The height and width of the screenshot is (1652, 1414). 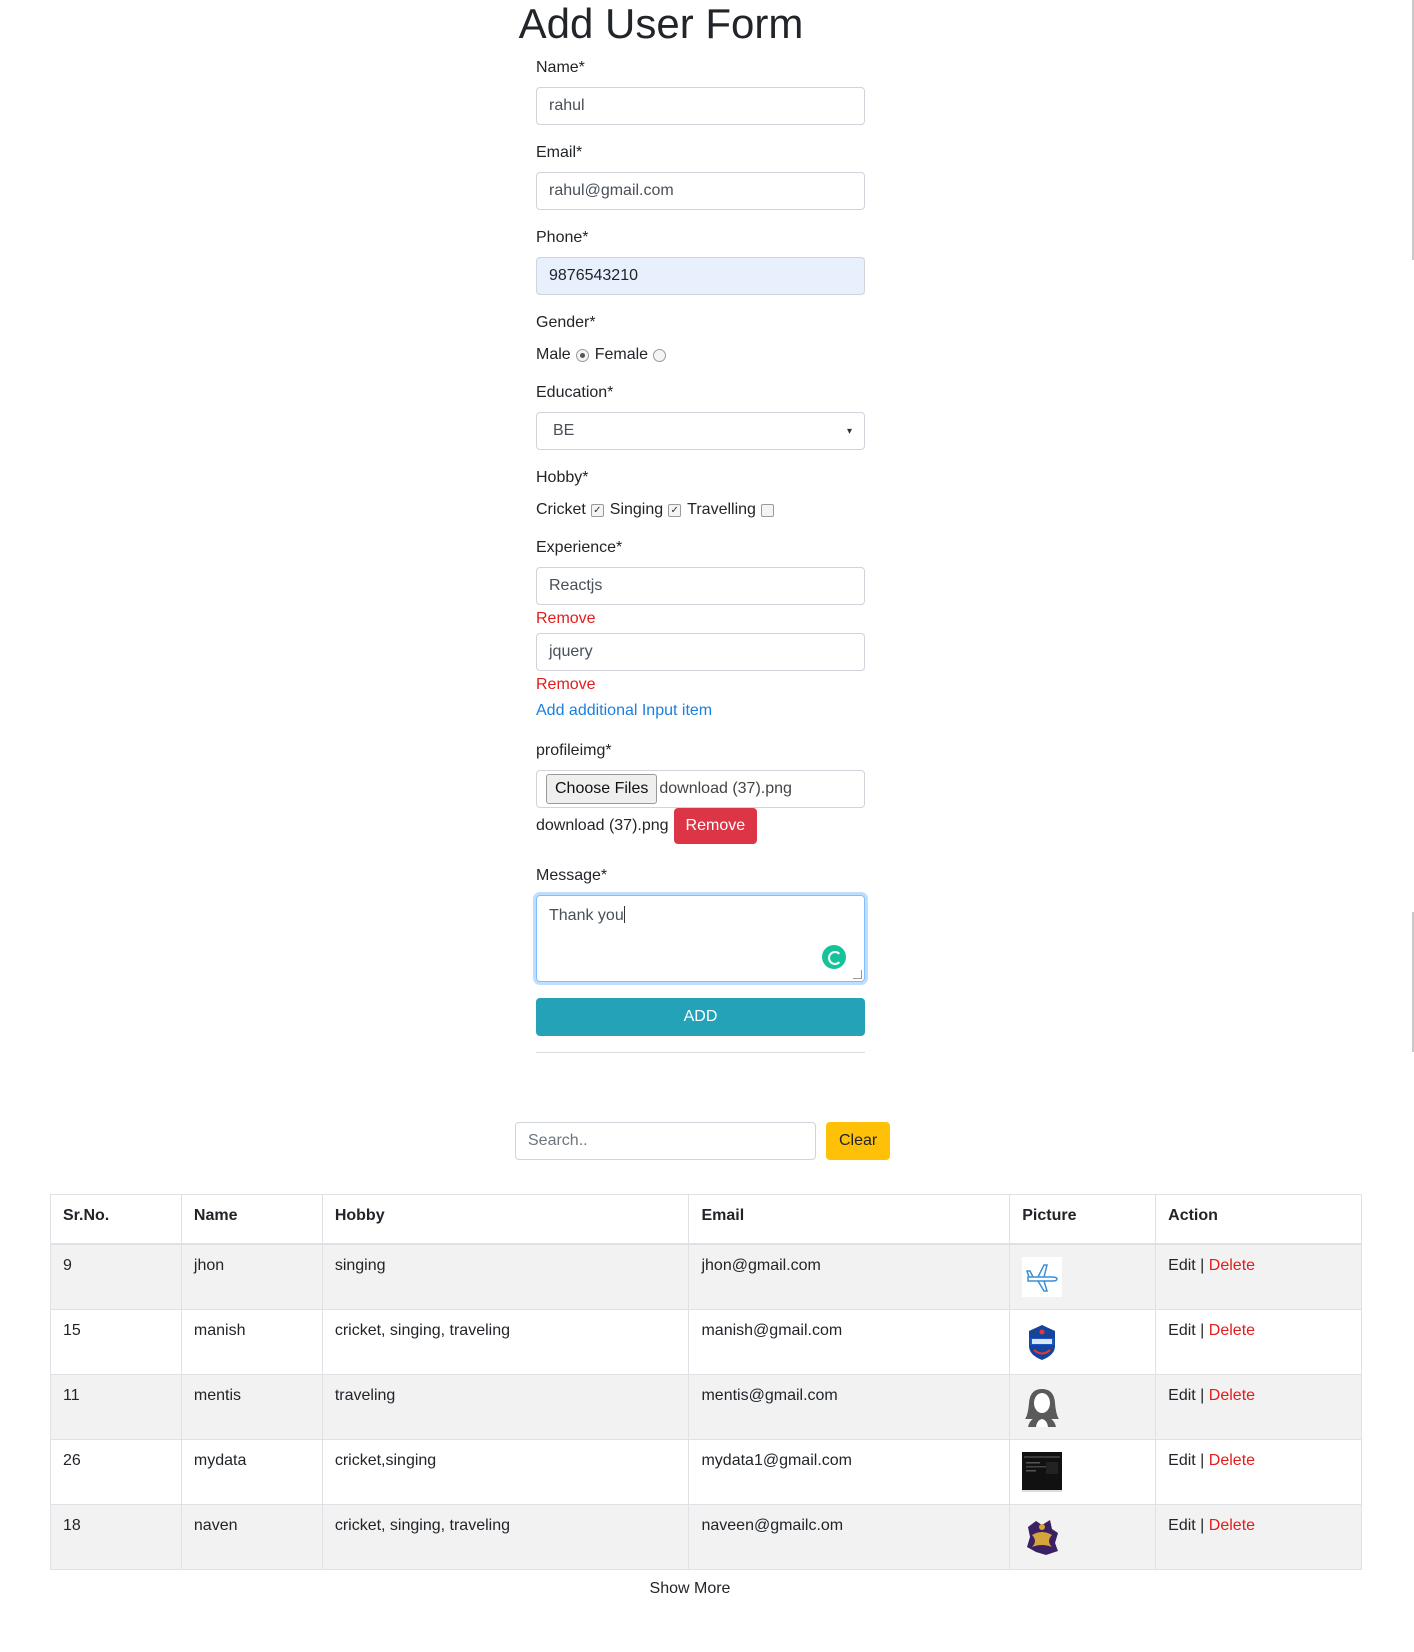 What do you see at coordinates (1042, 1342) in the screenshot?
I see `delhi-capitals-logo` at bounding box center [1042, 1342].